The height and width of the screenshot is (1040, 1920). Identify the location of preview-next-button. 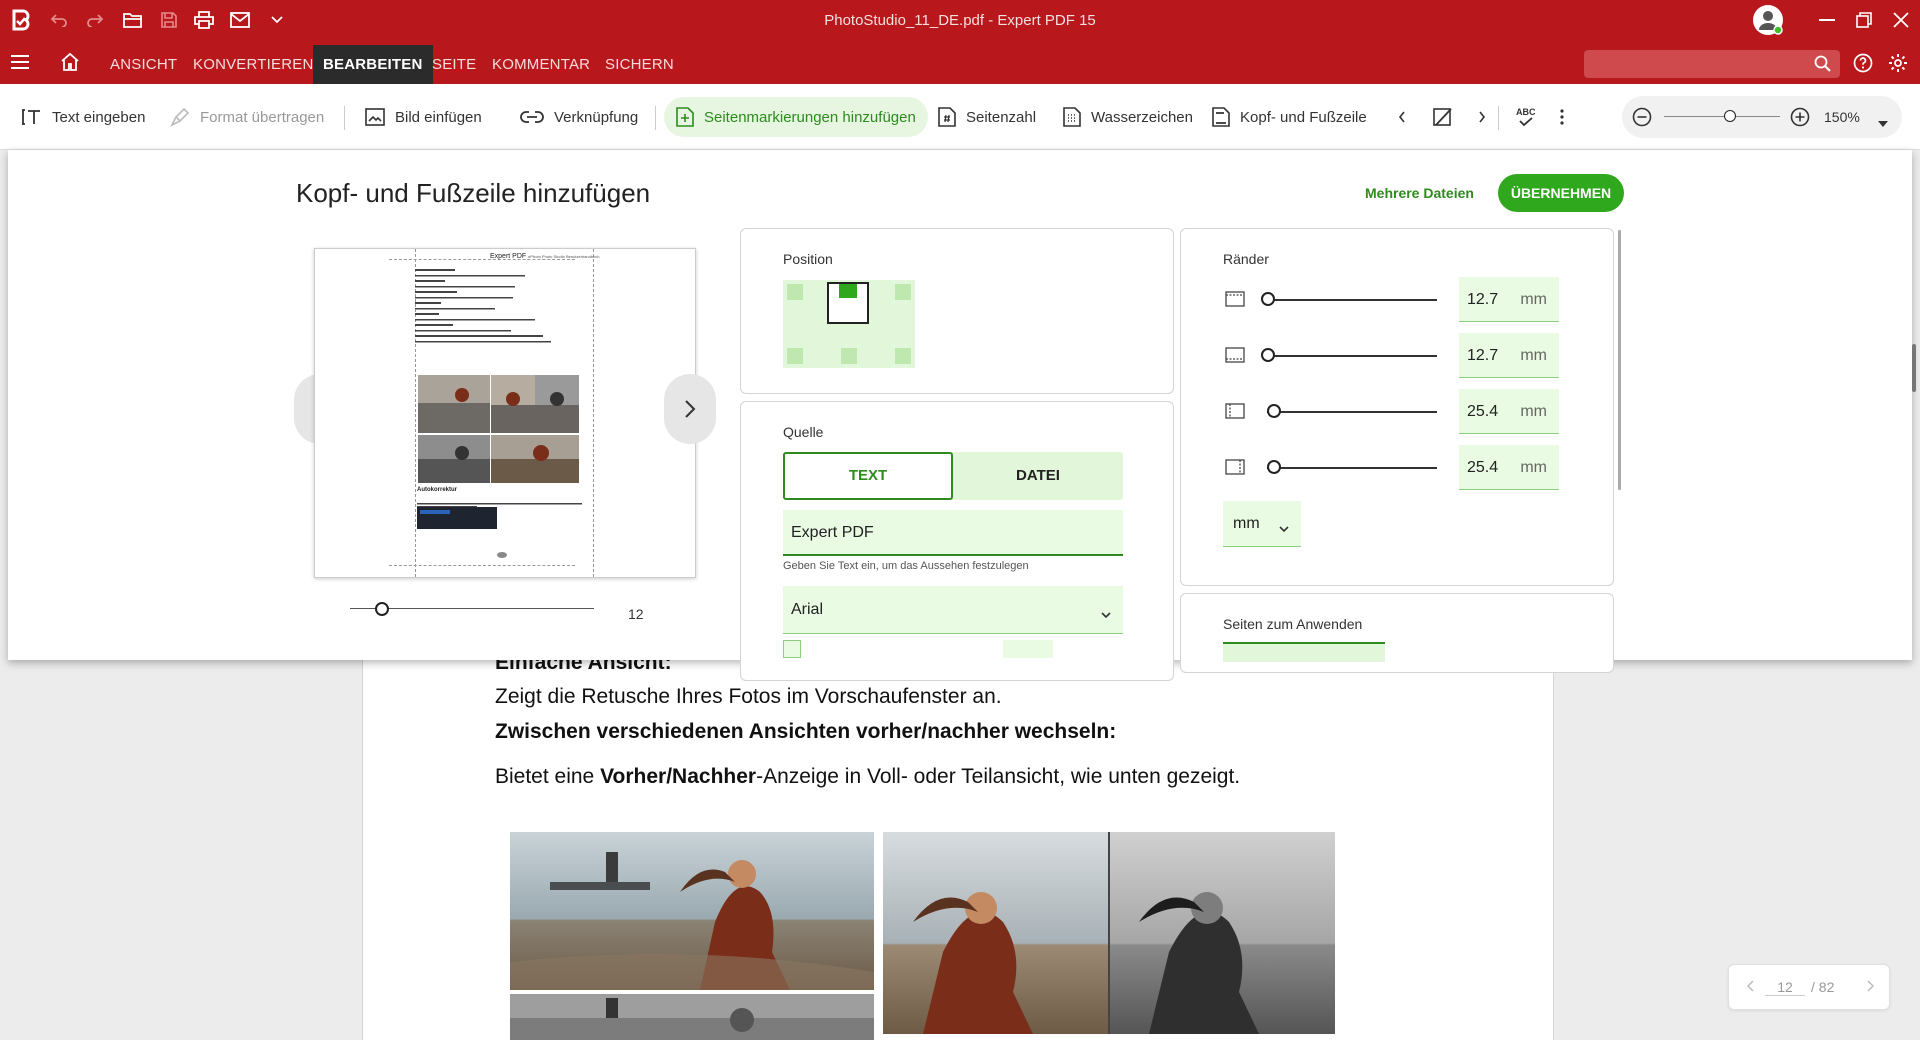
(690, 409).